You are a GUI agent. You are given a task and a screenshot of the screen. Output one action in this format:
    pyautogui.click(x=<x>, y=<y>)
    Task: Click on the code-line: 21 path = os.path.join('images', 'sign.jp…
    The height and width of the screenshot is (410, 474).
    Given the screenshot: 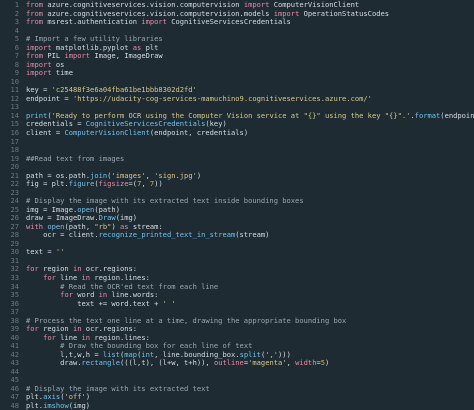 What is the action you would take?
    pyautogui.click(x=237, y=176)
    